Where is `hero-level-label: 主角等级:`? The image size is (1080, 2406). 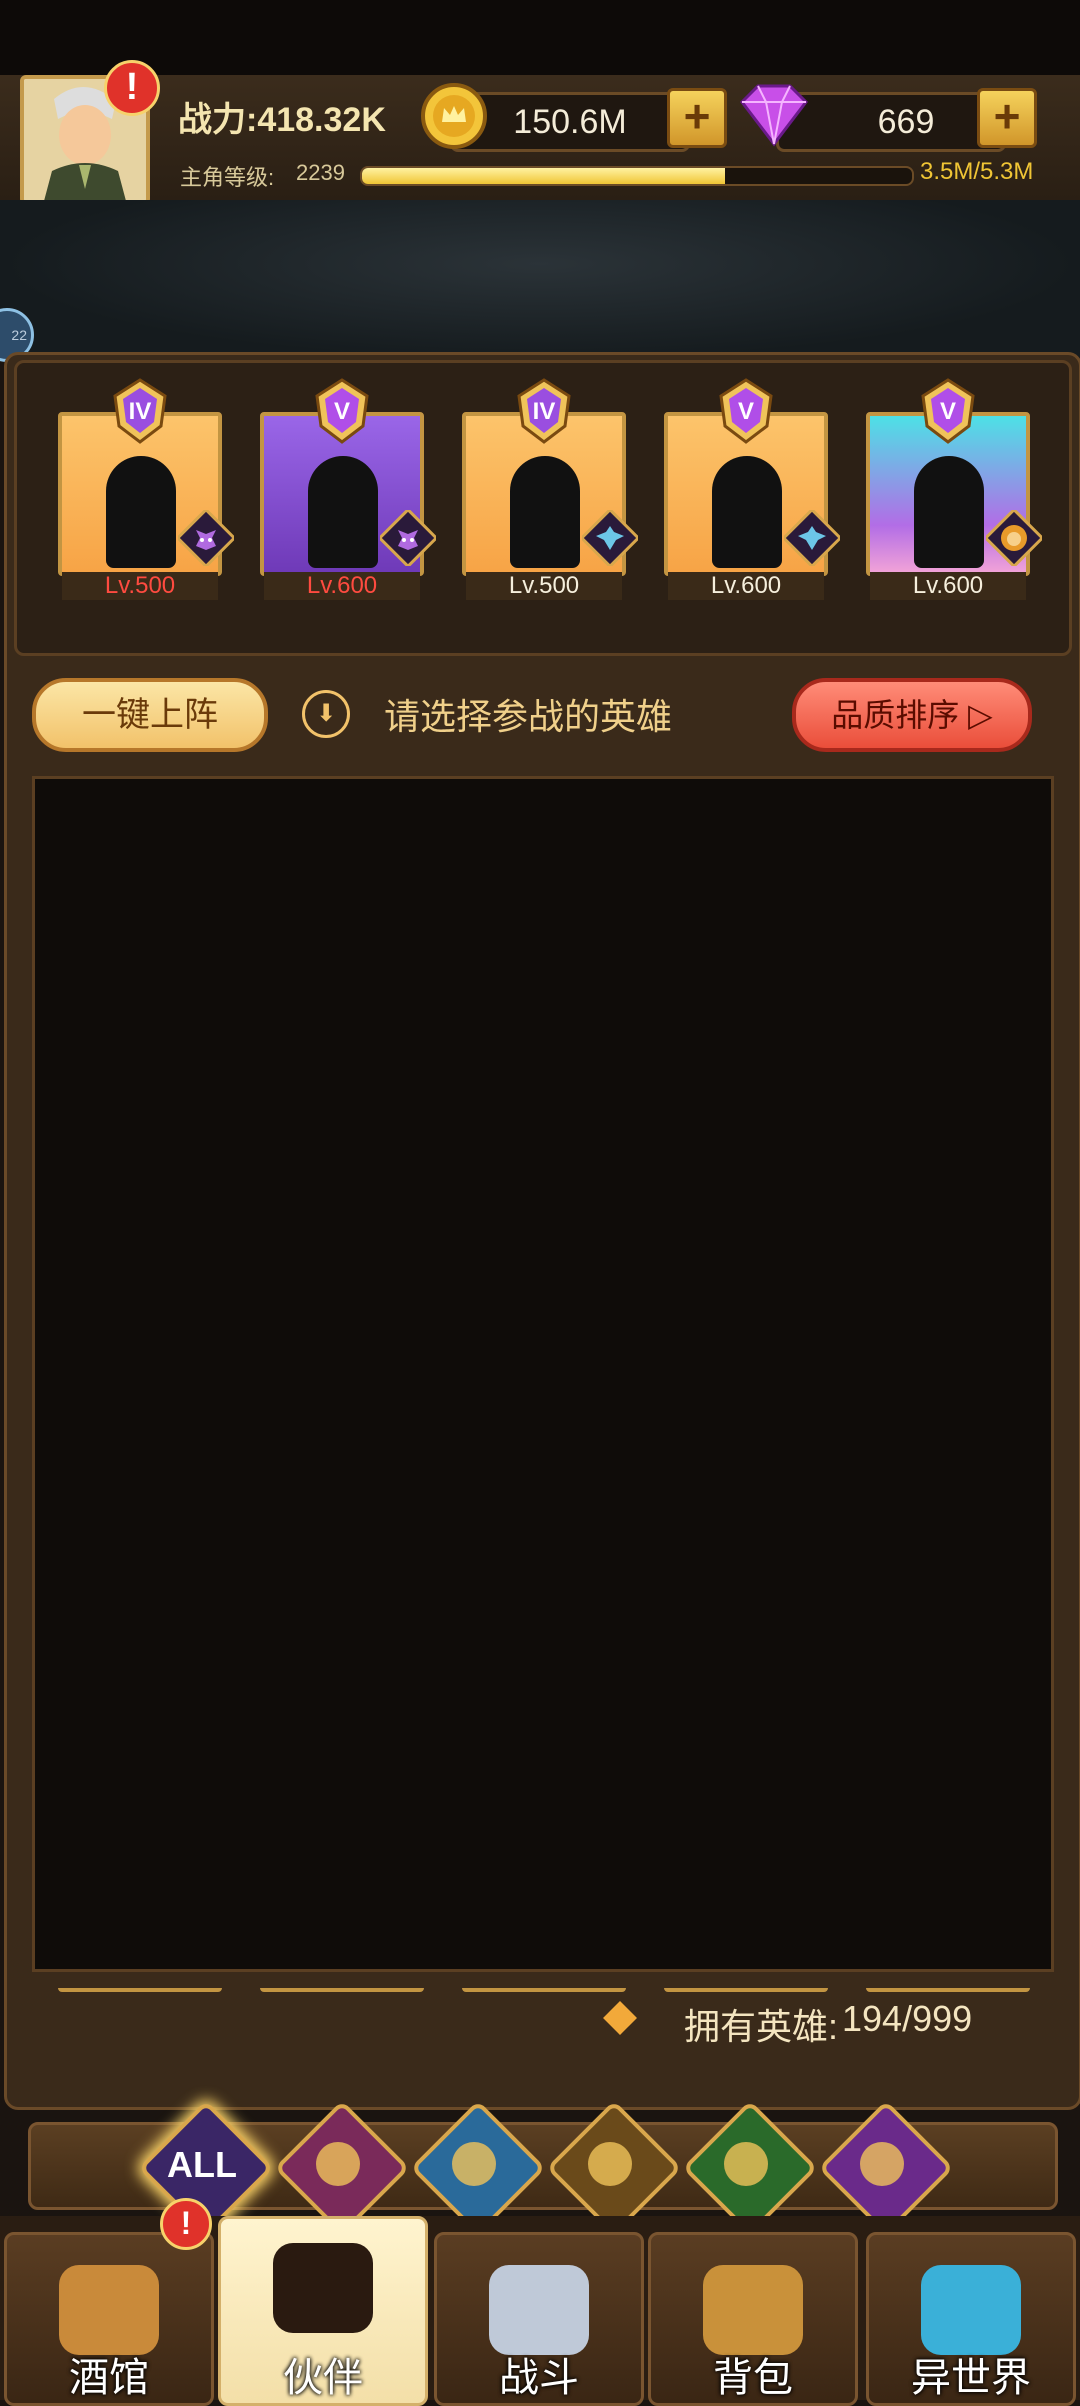 hero-level-label: 主角等级: is located at coordinates (227, 177).